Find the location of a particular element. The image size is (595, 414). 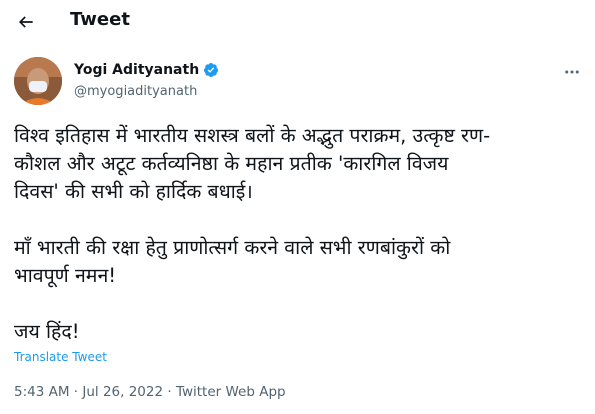

tweet-date: Jul 26, 2022 is located at coordinates (122, 392).